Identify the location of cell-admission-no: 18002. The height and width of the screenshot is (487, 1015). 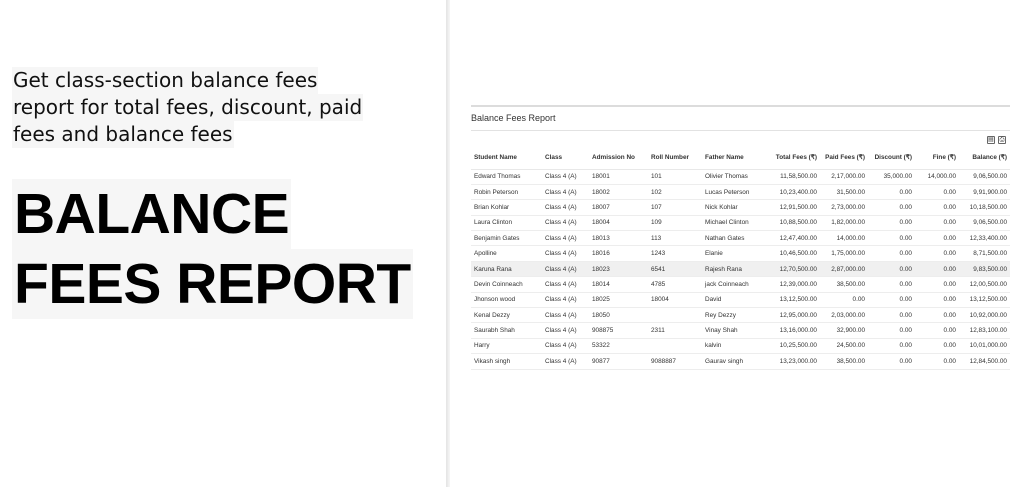
(618, 192).